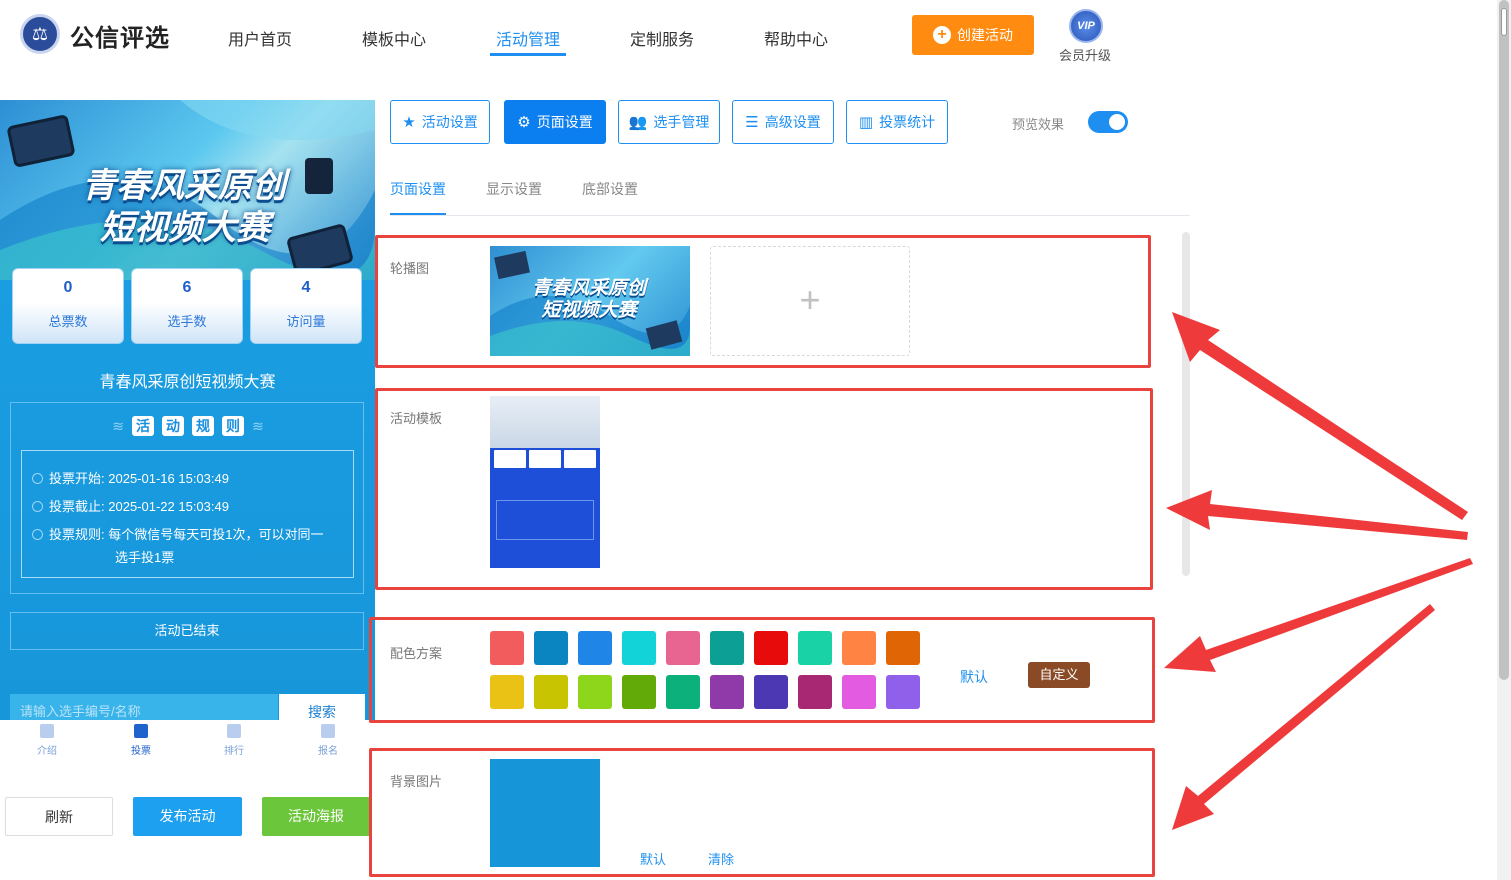 The width and height of the screenshot is (1511, 880). Describe the element at coordinates (440, 122) in the screenshot. I see `activity-settings-button: ★ 活动设置` at that location.